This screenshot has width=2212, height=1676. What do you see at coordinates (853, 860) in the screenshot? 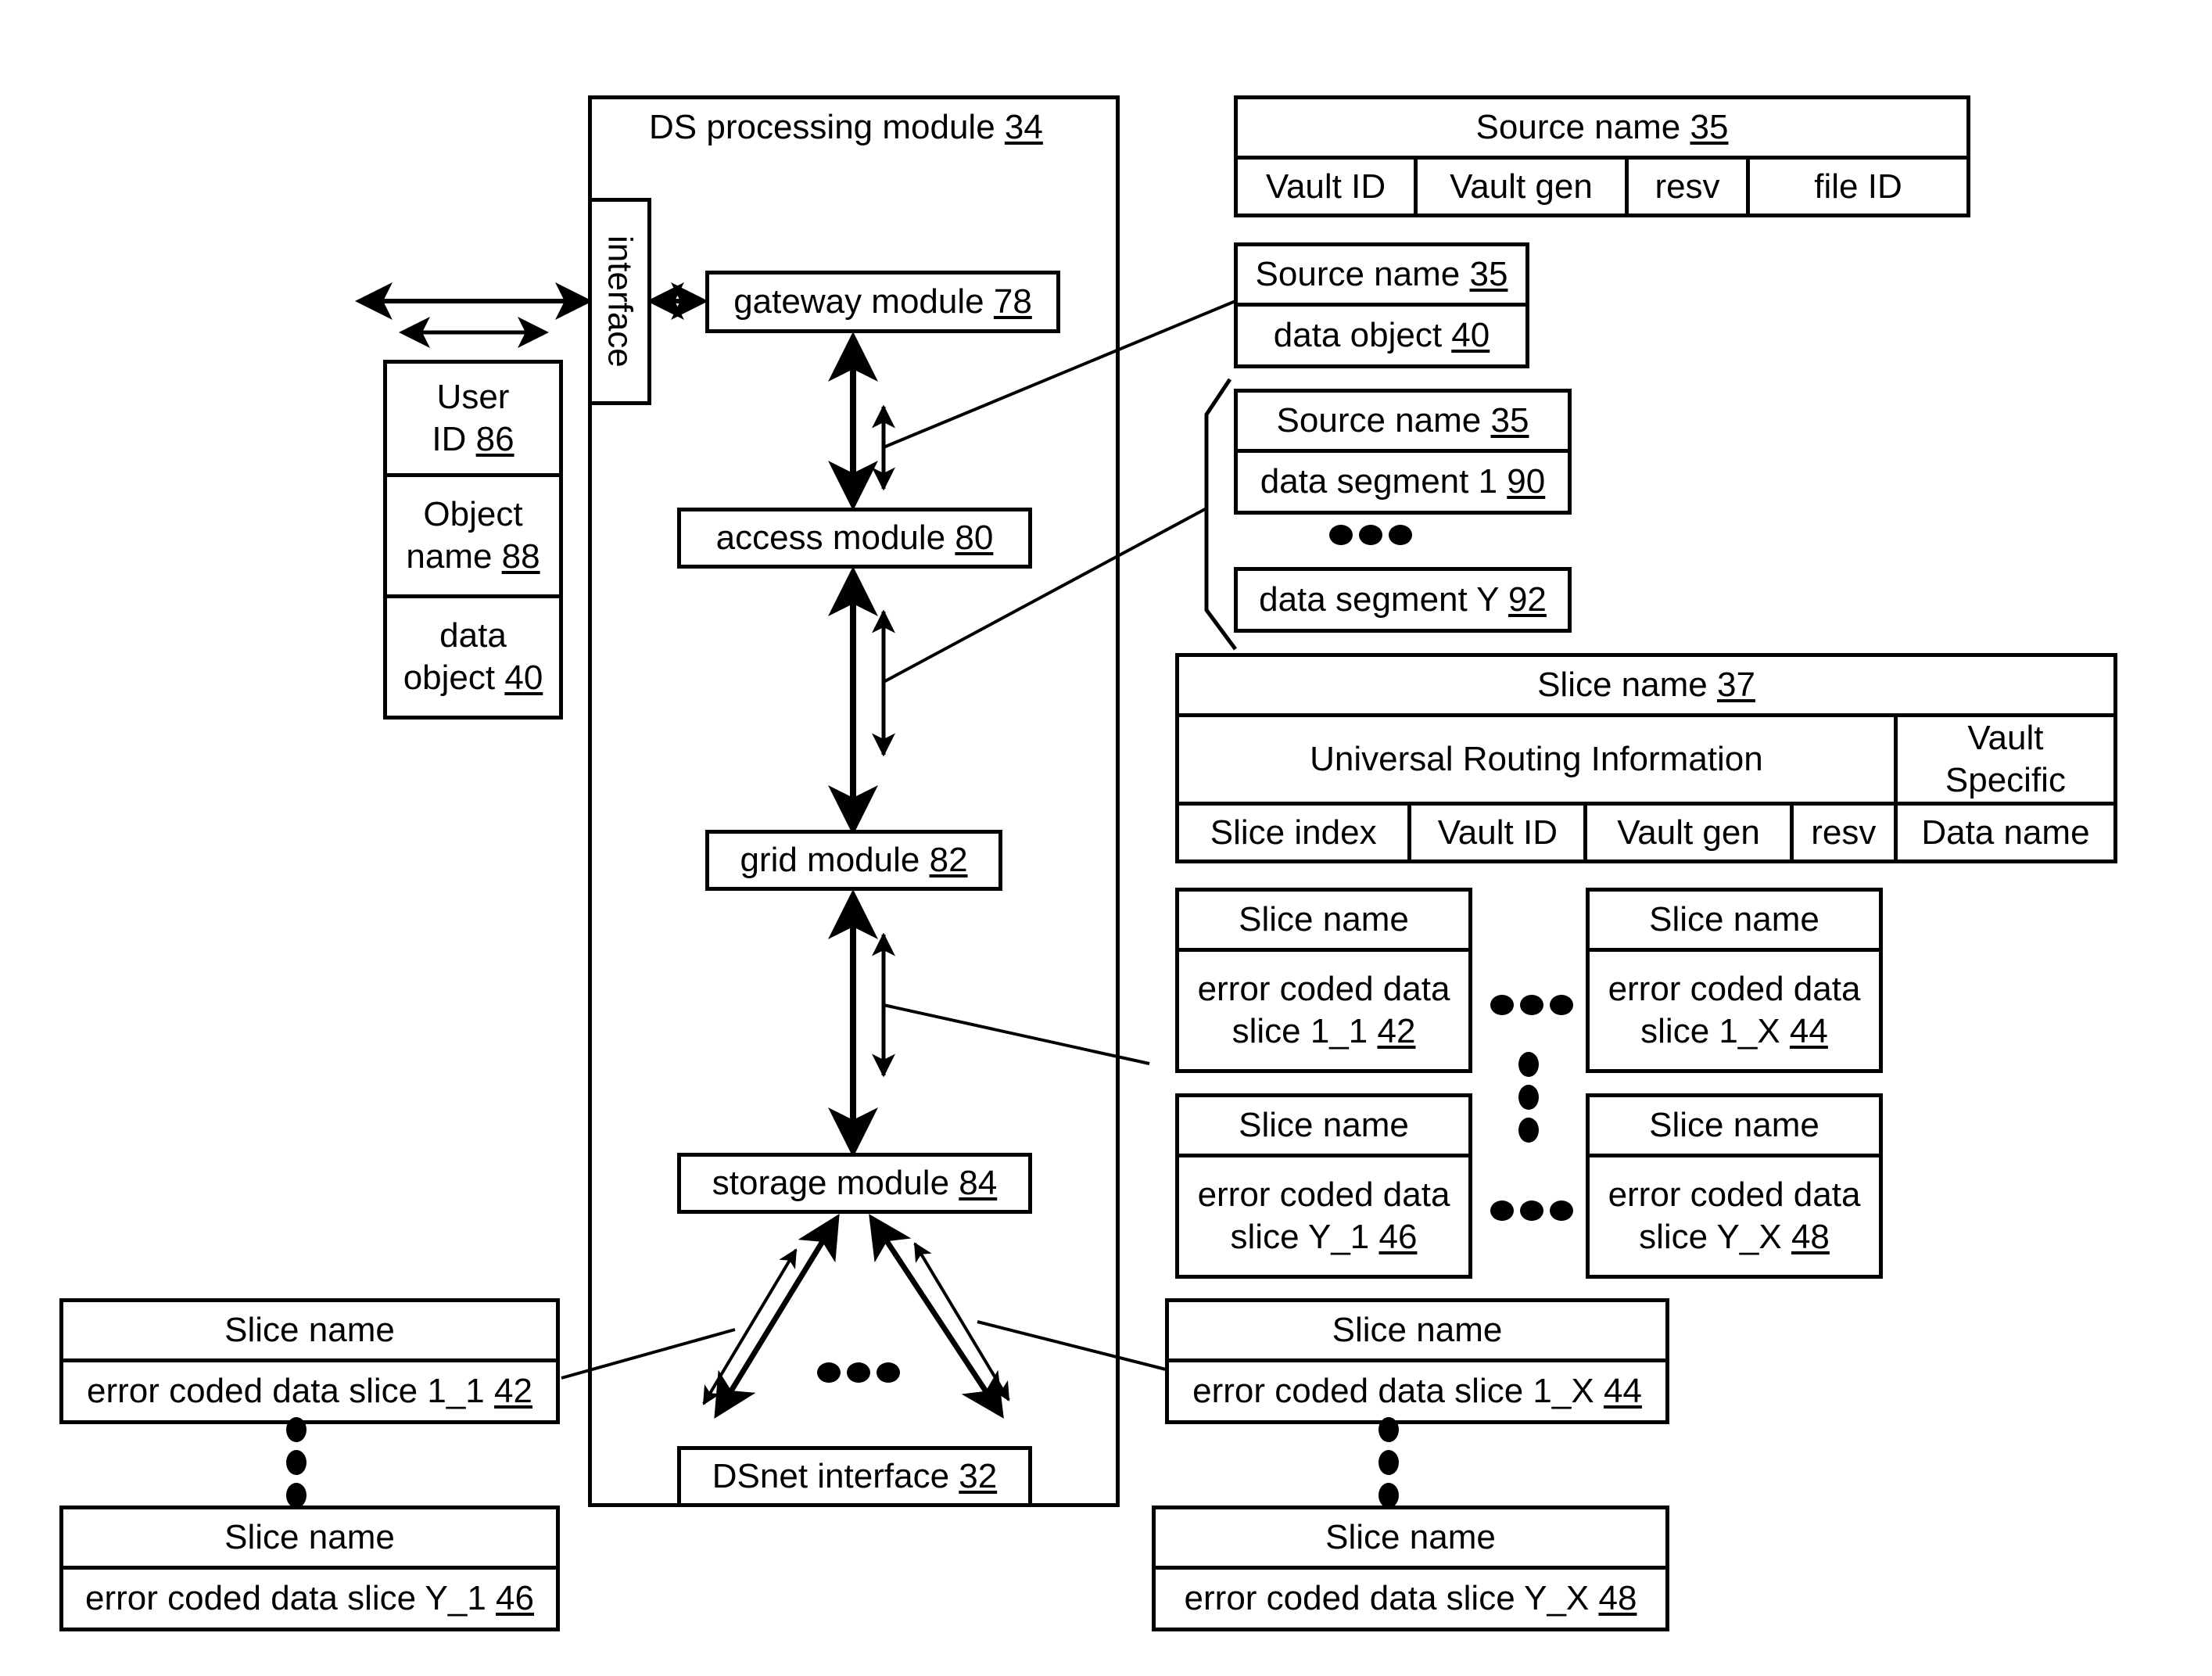
I see `grid-module: grid module 82` at bounding box center [853, 860].